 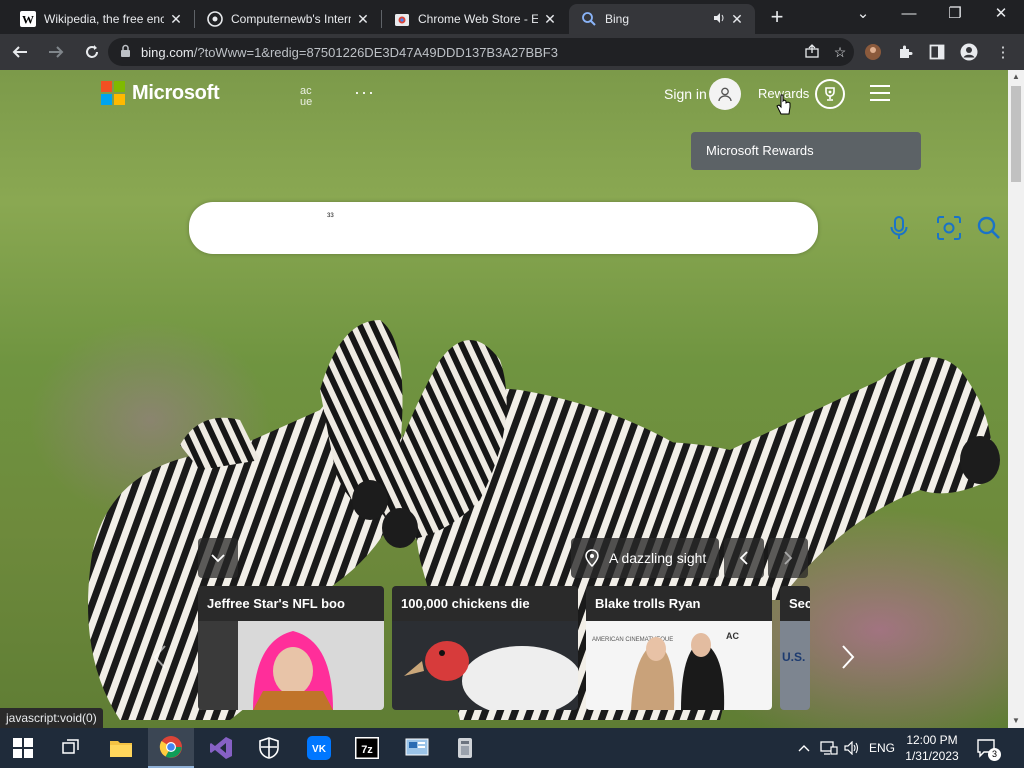 I want to click on image-of-the-day-caption: A dazzling sight, so click(x=645, y=558).